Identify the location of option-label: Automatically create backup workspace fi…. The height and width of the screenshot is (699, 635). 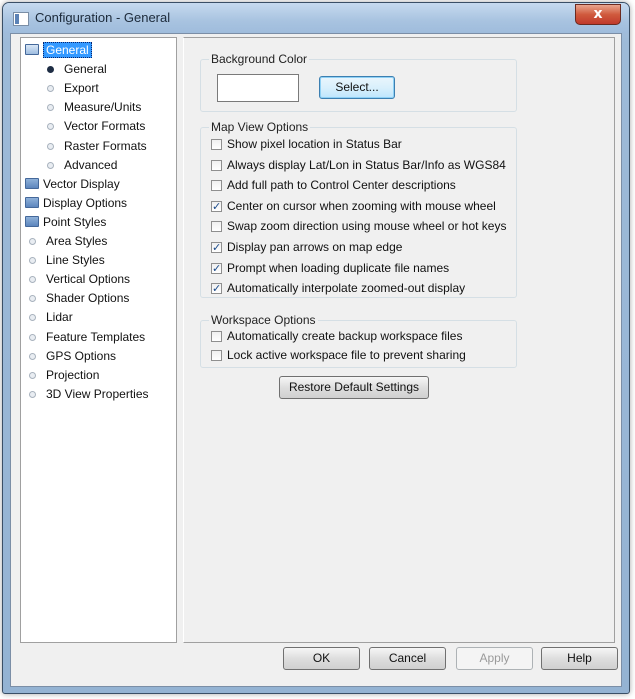
(345, 336).